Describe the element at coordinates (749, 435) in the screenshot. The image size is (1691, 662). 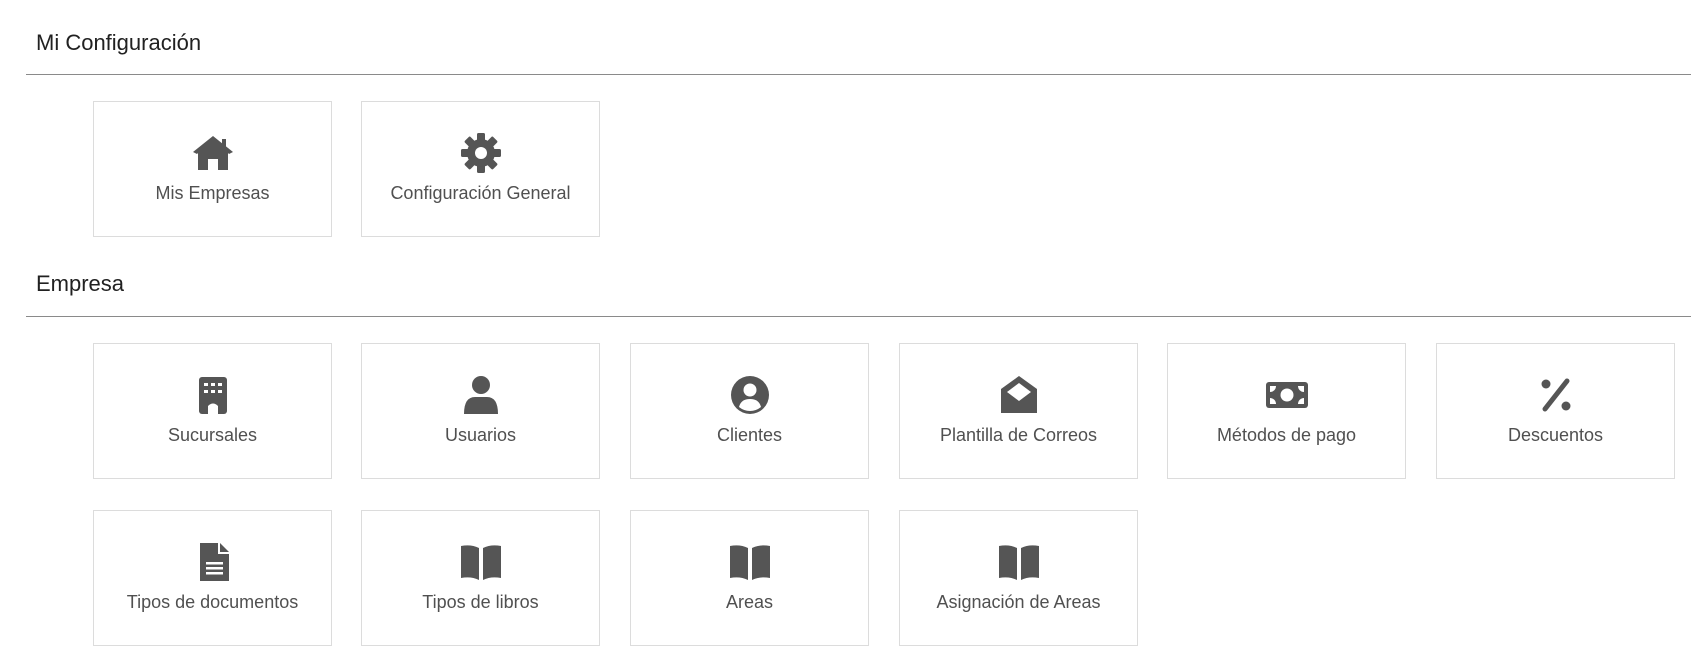
I see `tile-label: Clientes` at that location.